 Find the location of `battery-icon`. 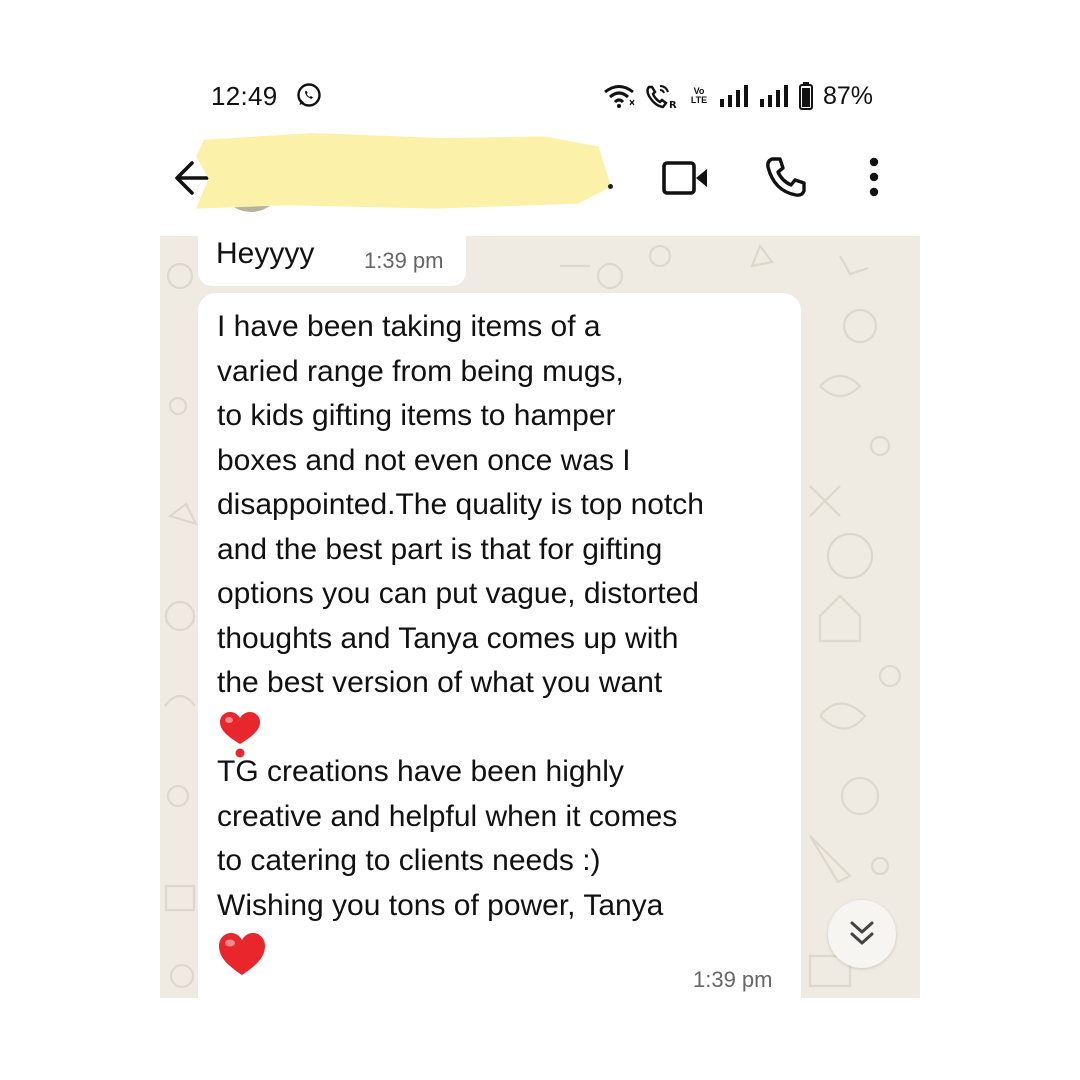

battery-icon is located at coordinates (806, 96).